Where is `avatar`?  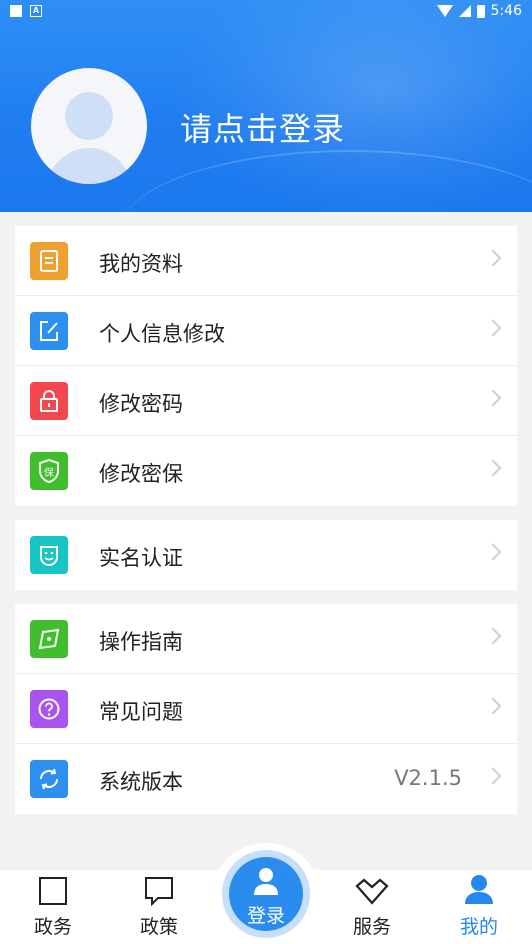
avatar is located at coordinates (89, 126).